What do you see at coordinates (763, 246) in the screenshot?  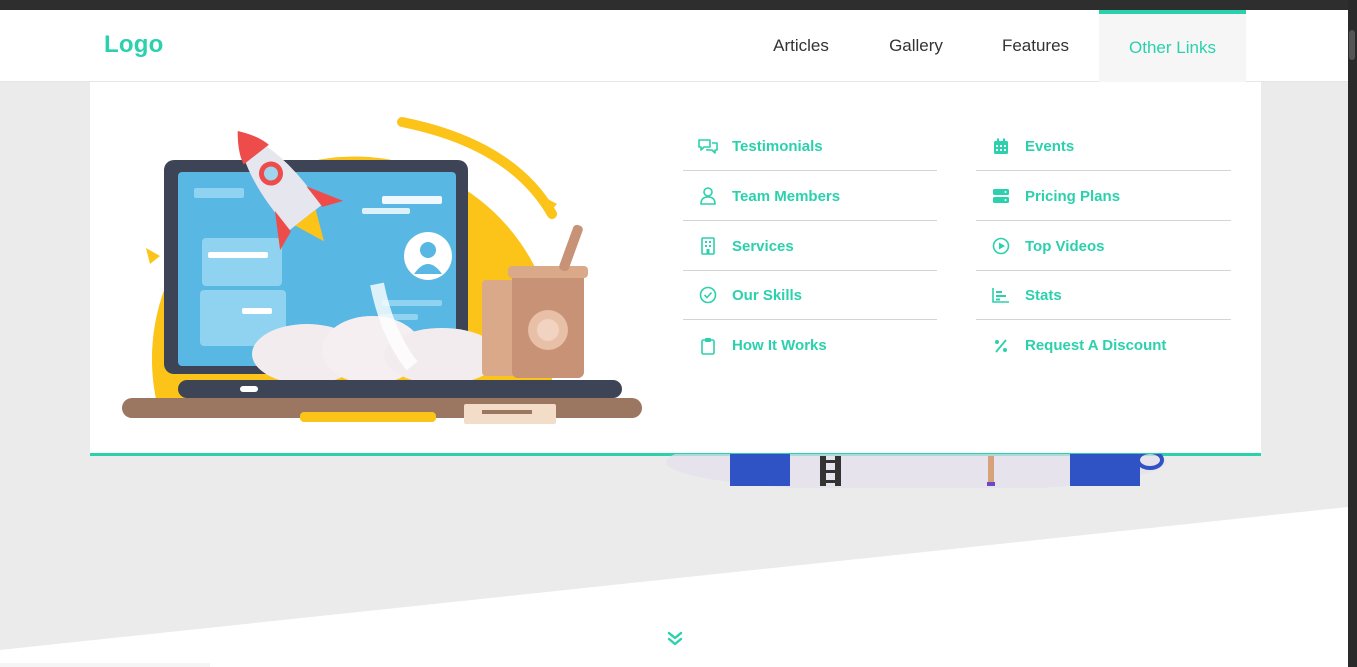 I see `menu-item-label: Services` at bounding box center [763, 246].